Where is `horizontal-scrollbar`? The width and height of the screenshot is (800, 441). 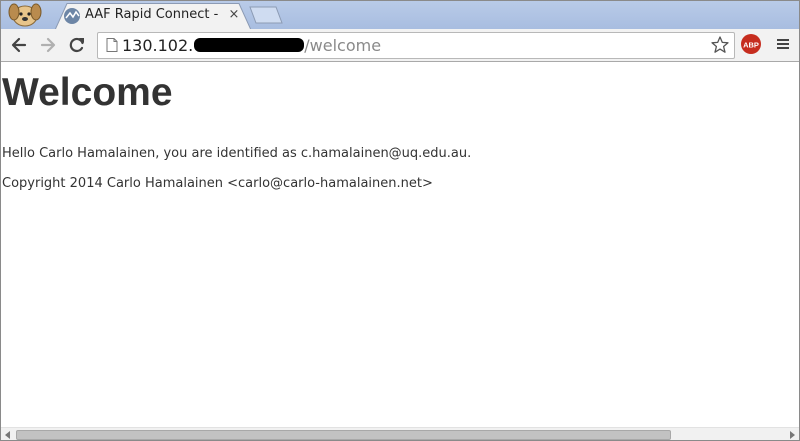
horizontal-scrollbar is located at coordinates (400, 433).